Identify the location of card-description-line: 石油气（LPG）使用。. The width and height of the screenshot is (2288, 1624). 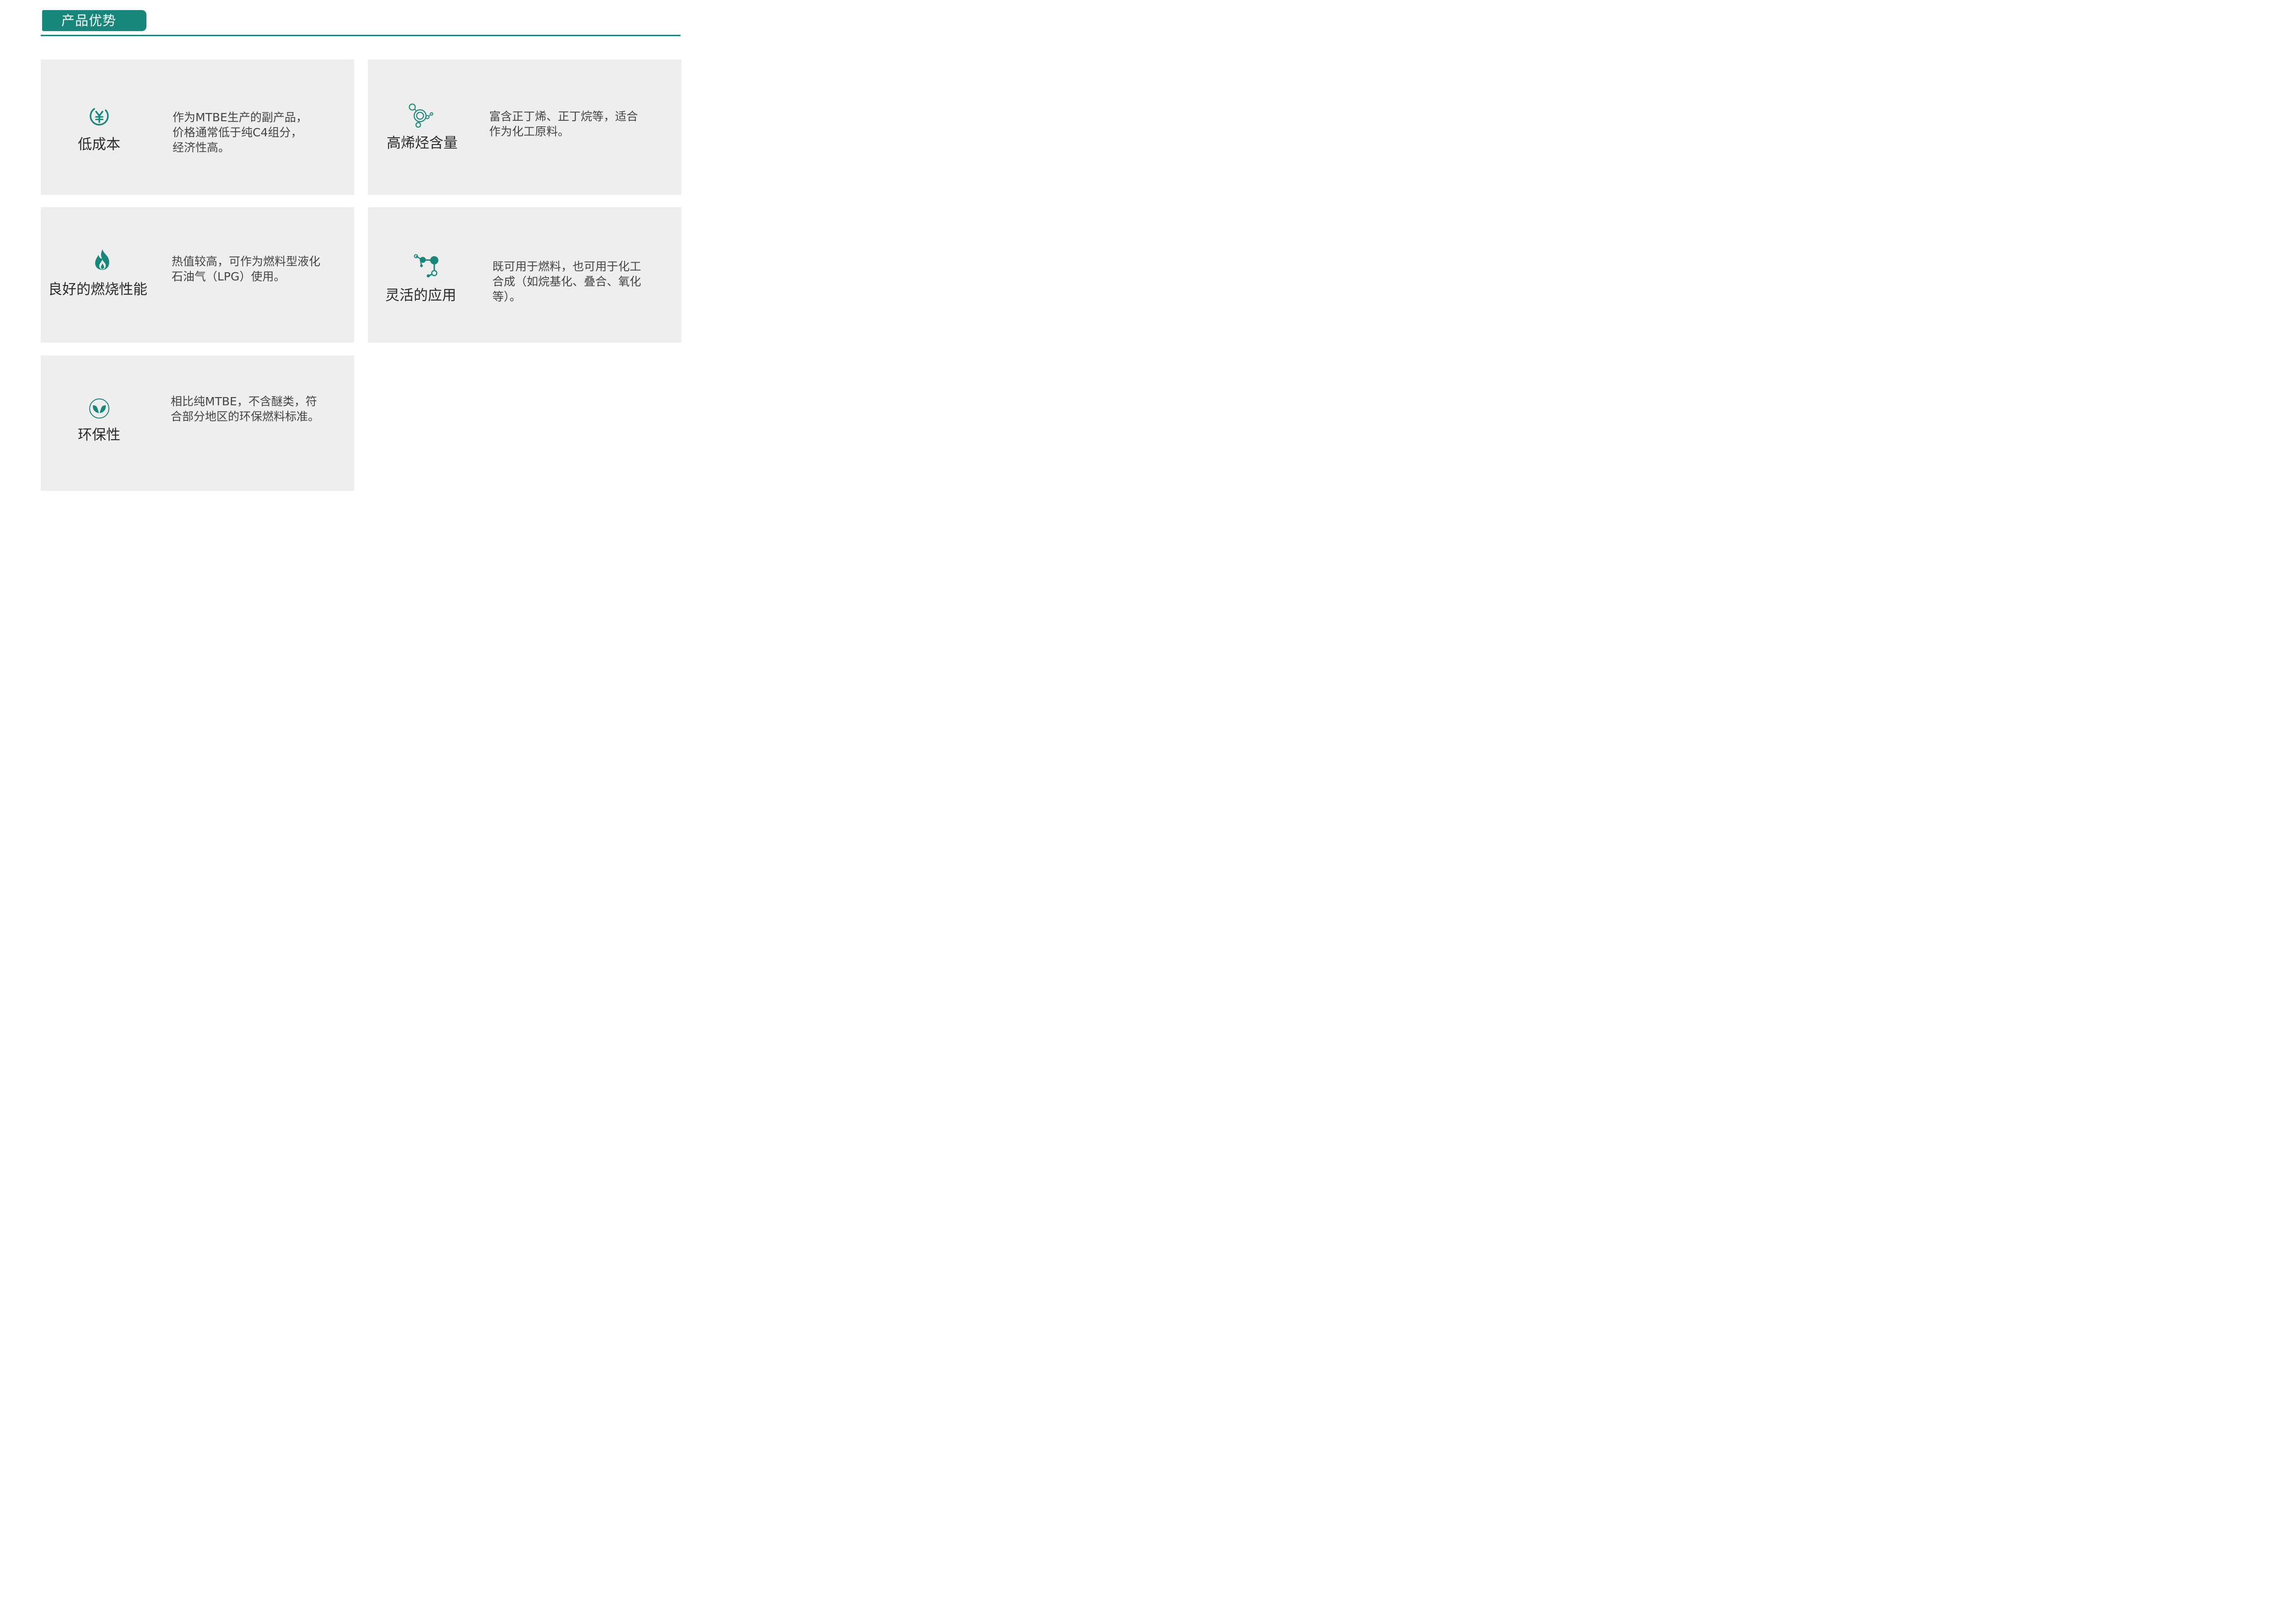
(229, 276).